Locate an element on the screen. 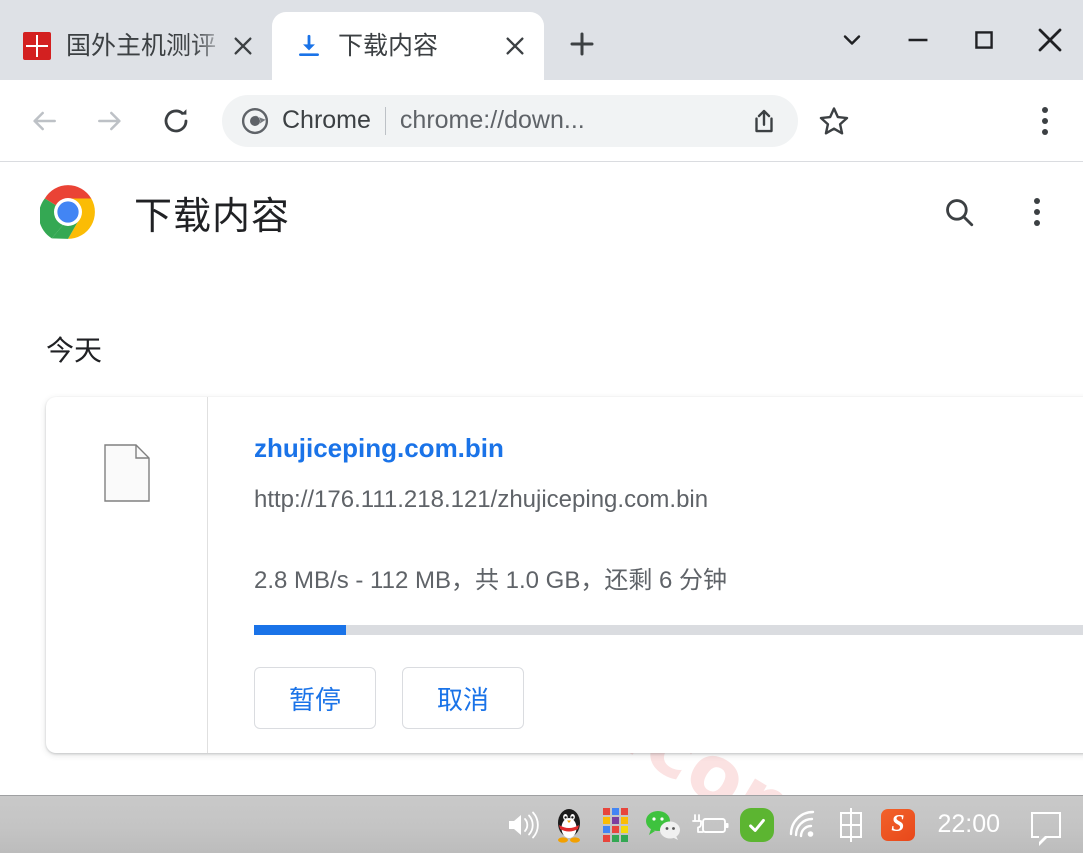 The width and height of the screenshot is (1083, 853). reload-icon is located at coordinates (176, 120).